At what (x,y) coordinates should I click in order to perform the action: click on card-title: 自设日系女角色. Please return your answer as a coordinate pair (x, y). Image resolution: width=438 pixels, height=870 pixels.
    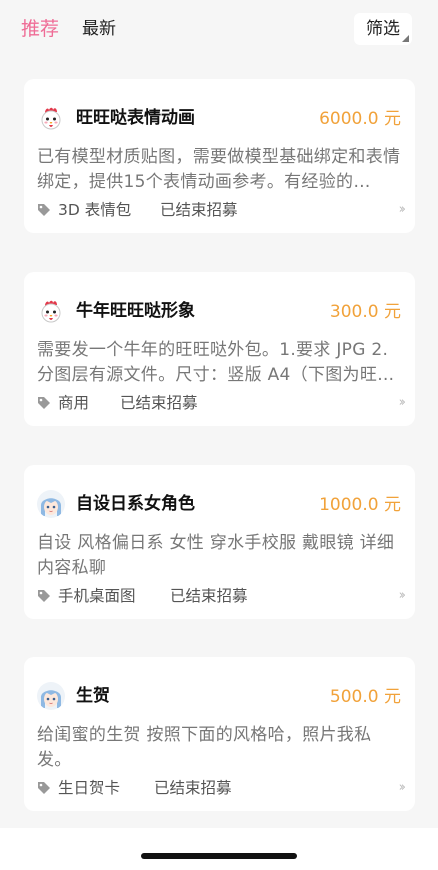
    Looking at the image, I should click on (135, 504).